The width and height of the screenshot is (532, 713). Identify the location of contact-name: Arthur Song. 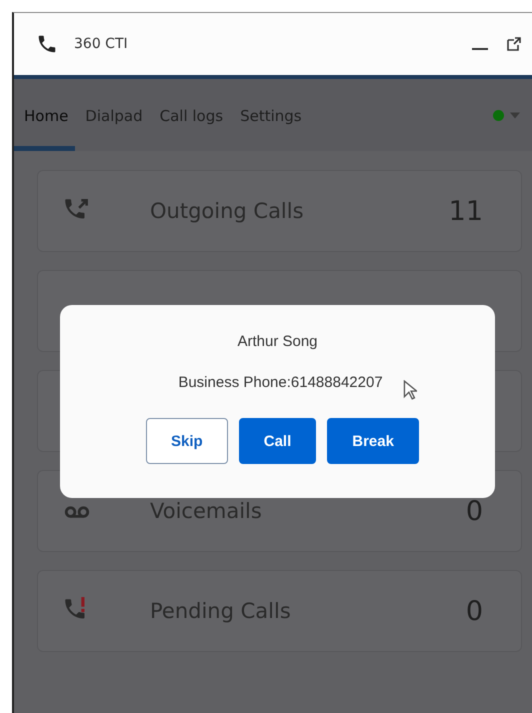
(277, 341).